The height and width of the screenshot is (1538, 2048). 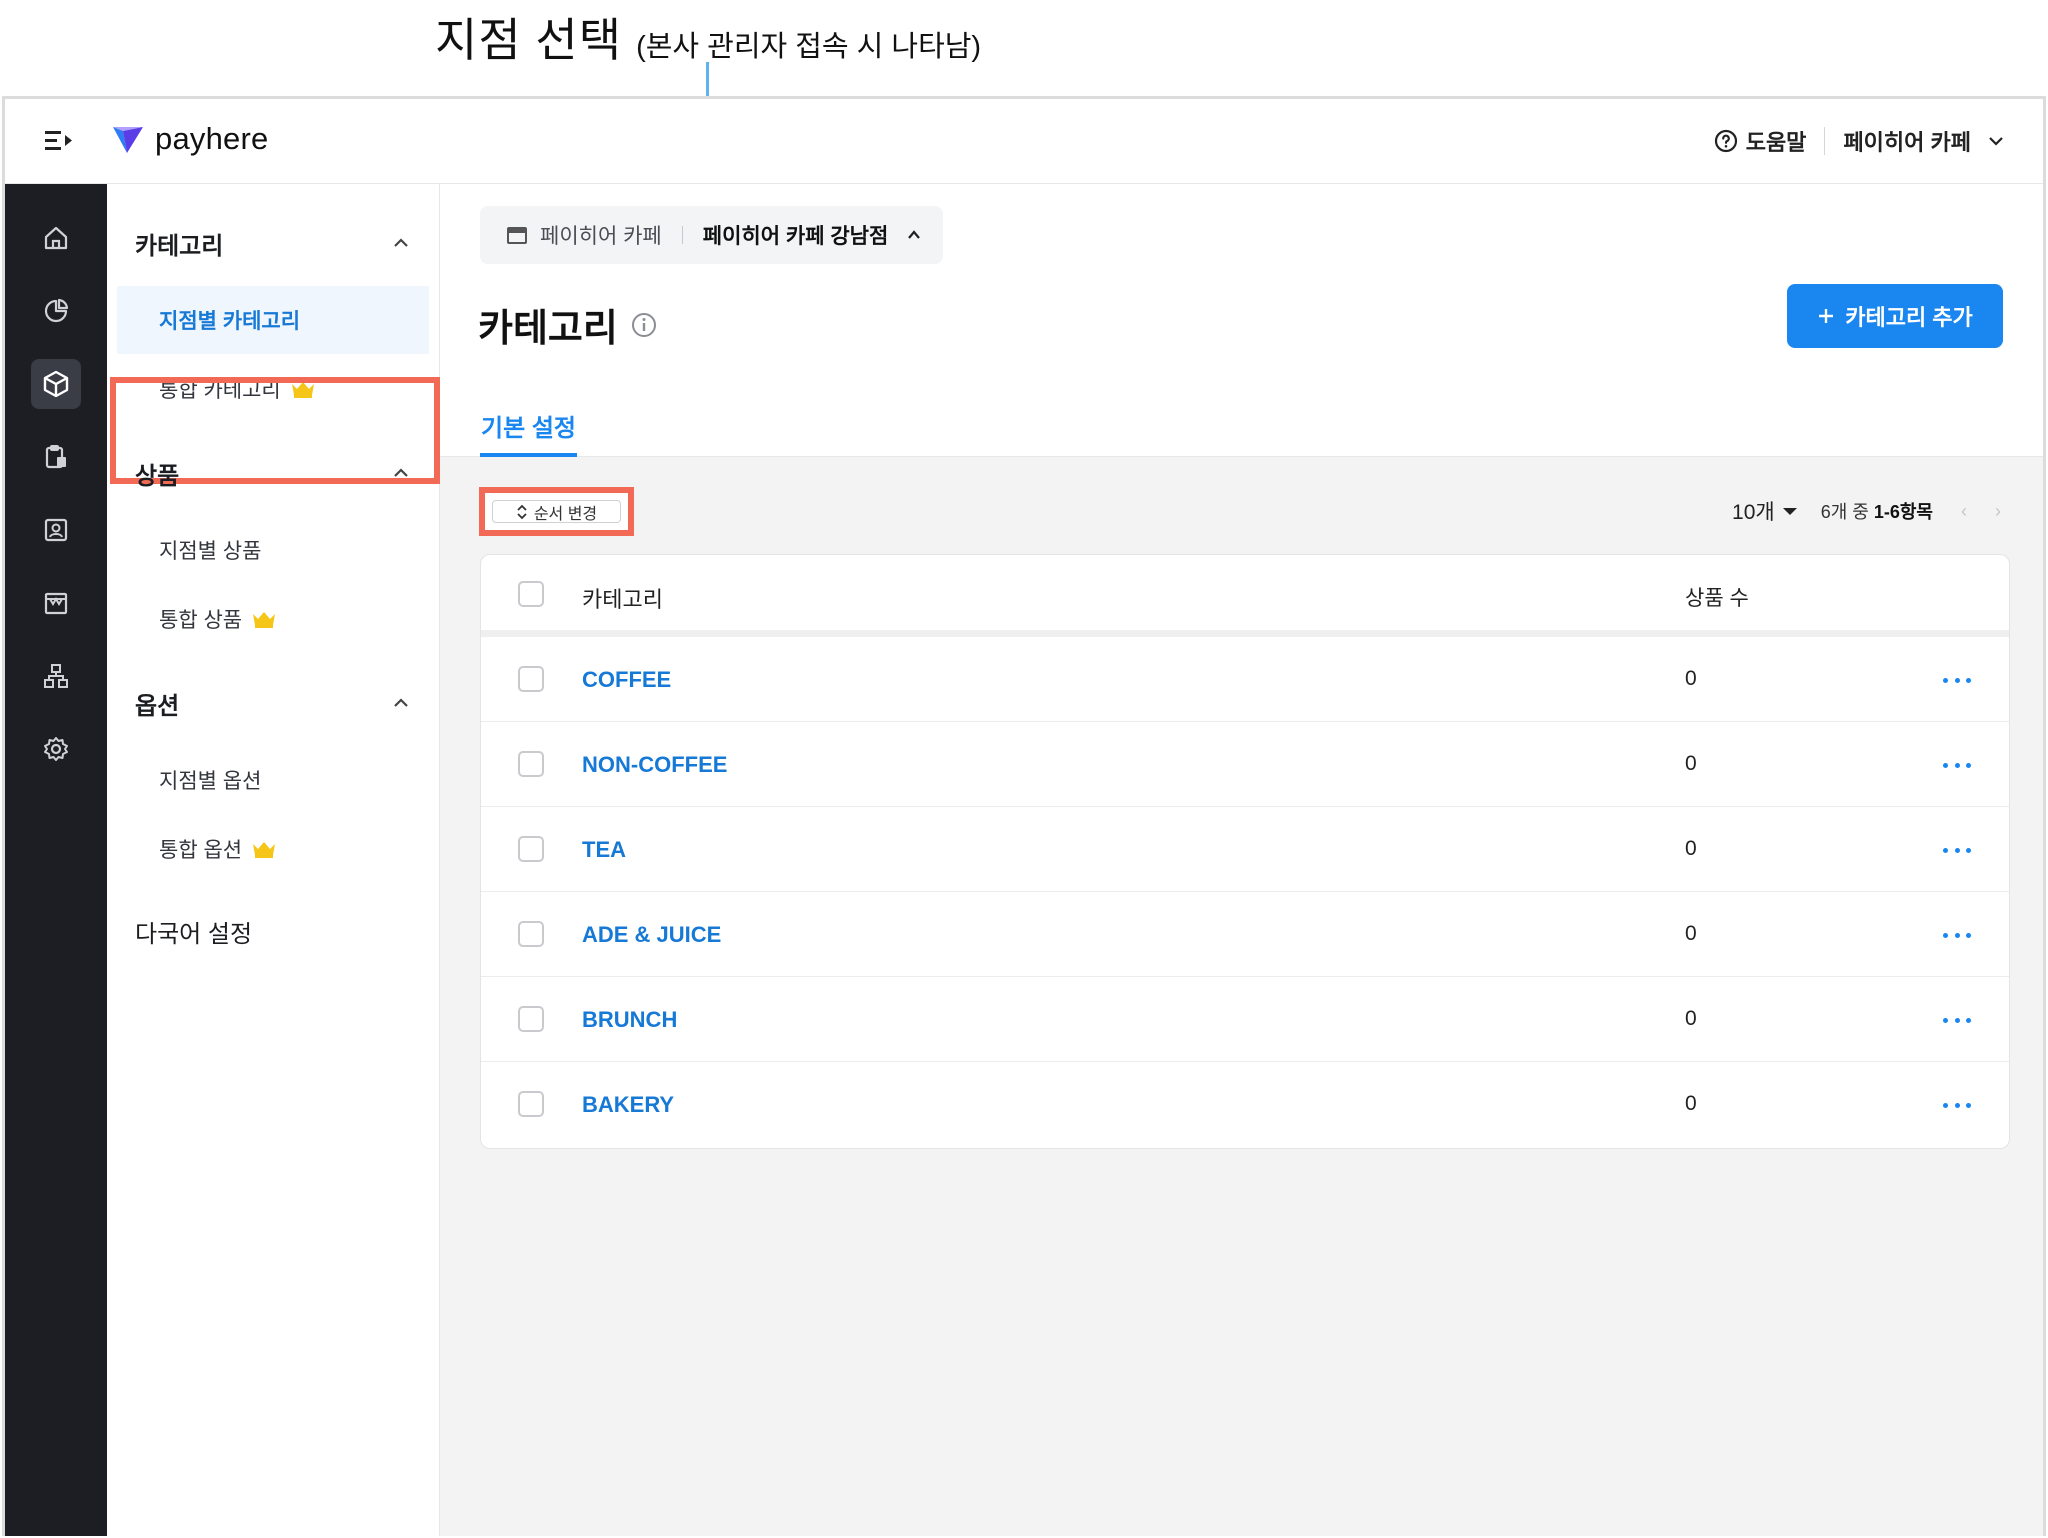 What do you see at coordinates (56, 530) in the screenshot?
I see `contact-icon` at bounding box center [56, 530].